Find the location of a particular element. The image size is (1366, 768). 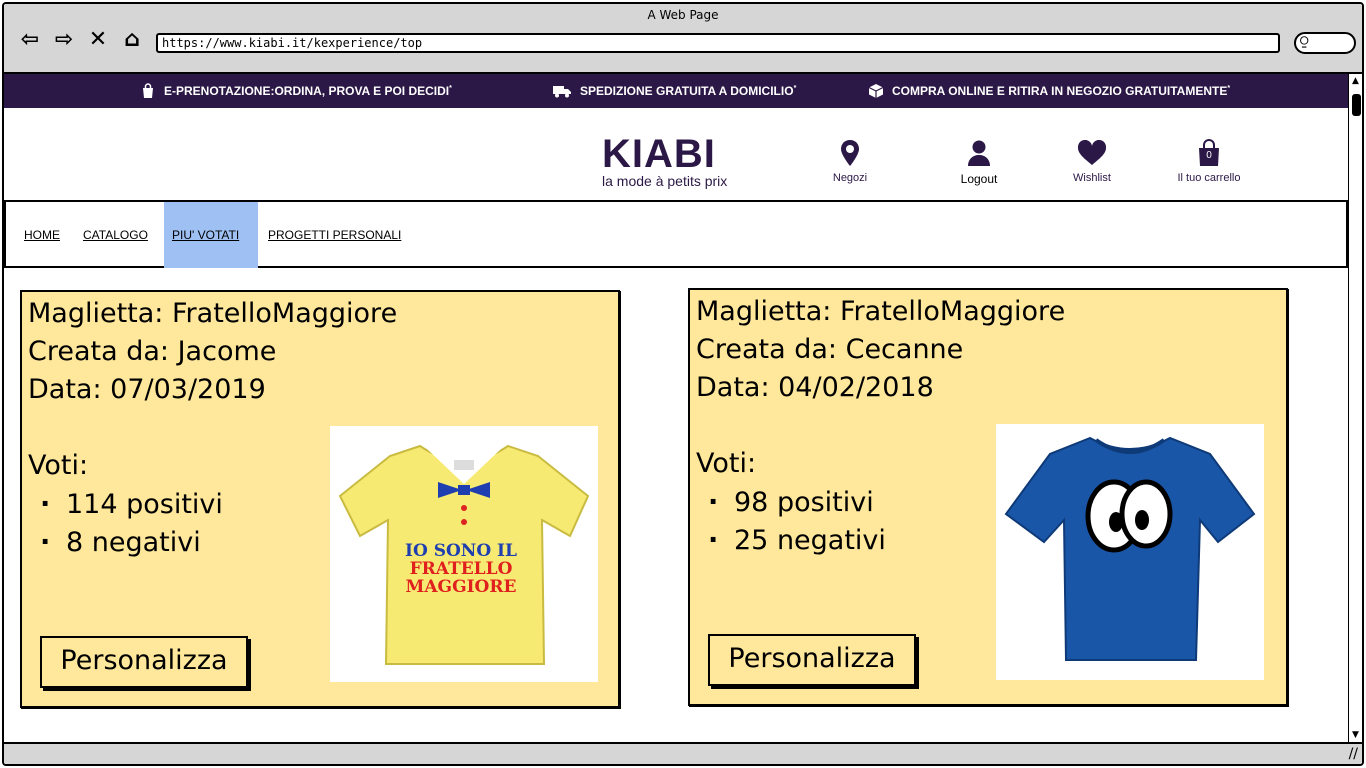

logout-label: Logout is located at coordinates (979, 179).